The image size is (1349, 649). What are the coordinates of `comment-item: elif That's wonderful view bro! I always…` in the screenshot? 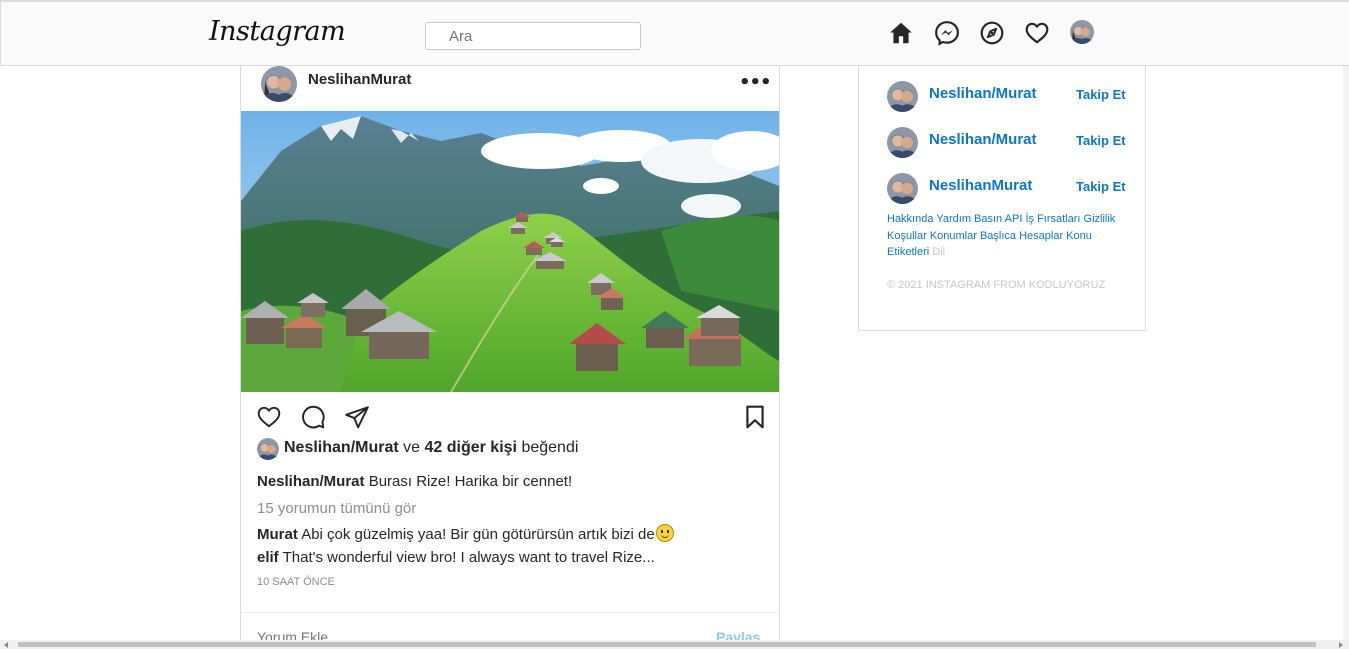 It's located at (456, 557).